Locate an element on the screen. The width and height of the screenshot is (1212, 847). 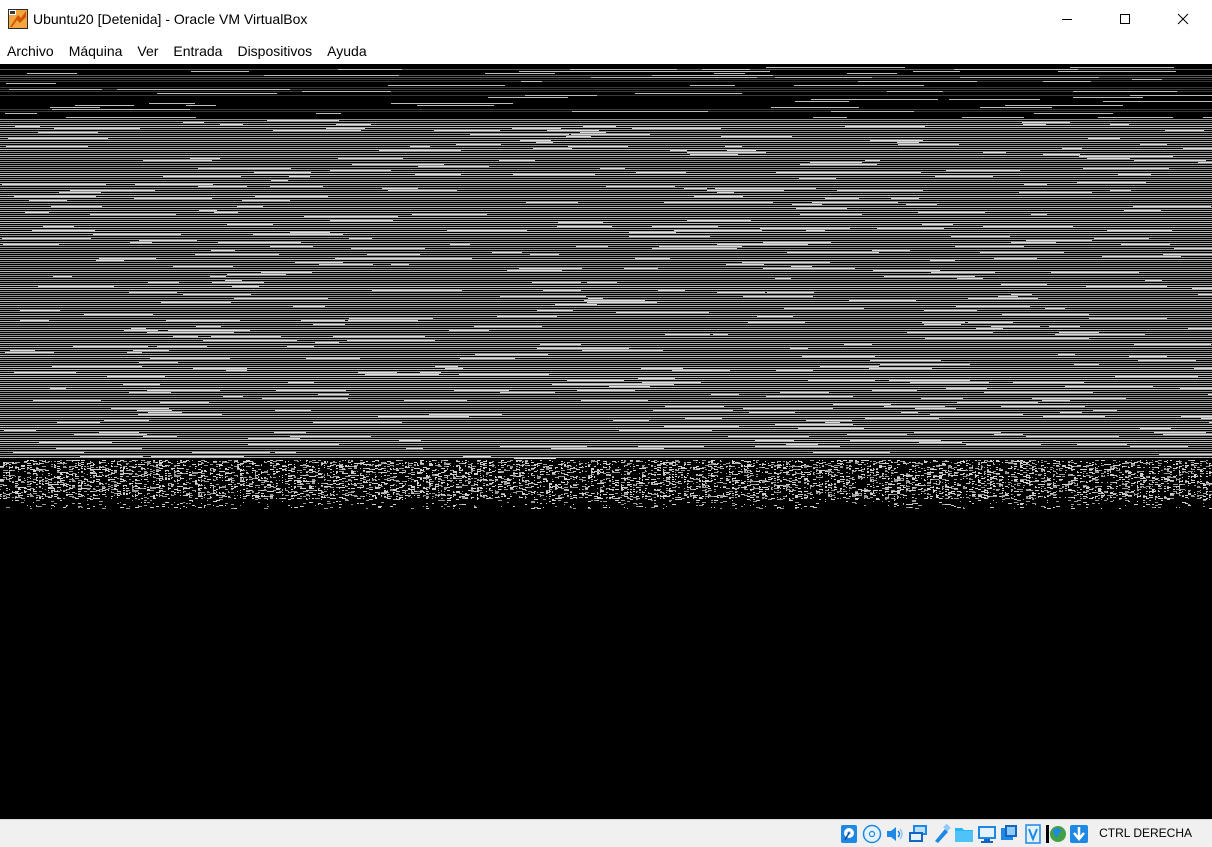
menu-archivo: Archivo is located at coordinates (31, 51).